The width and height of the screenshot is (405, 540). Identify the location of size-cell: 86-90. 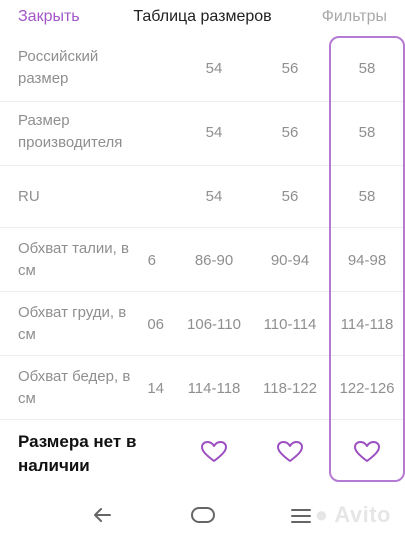
(214, 260).